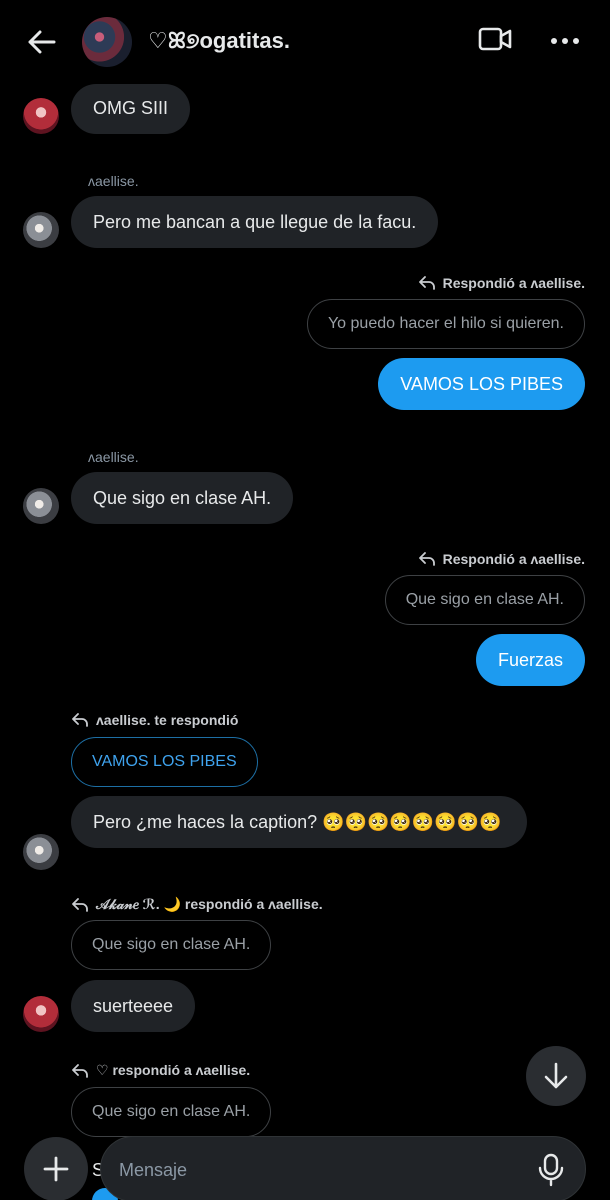  Describe the element at coordinates (209, 904) in the screenshot. I see `reply-note-text: 𝒜𝓀𝒶𝓃𝑒 ℛ. 🌙 respondió a ʌaellise.` at that location.